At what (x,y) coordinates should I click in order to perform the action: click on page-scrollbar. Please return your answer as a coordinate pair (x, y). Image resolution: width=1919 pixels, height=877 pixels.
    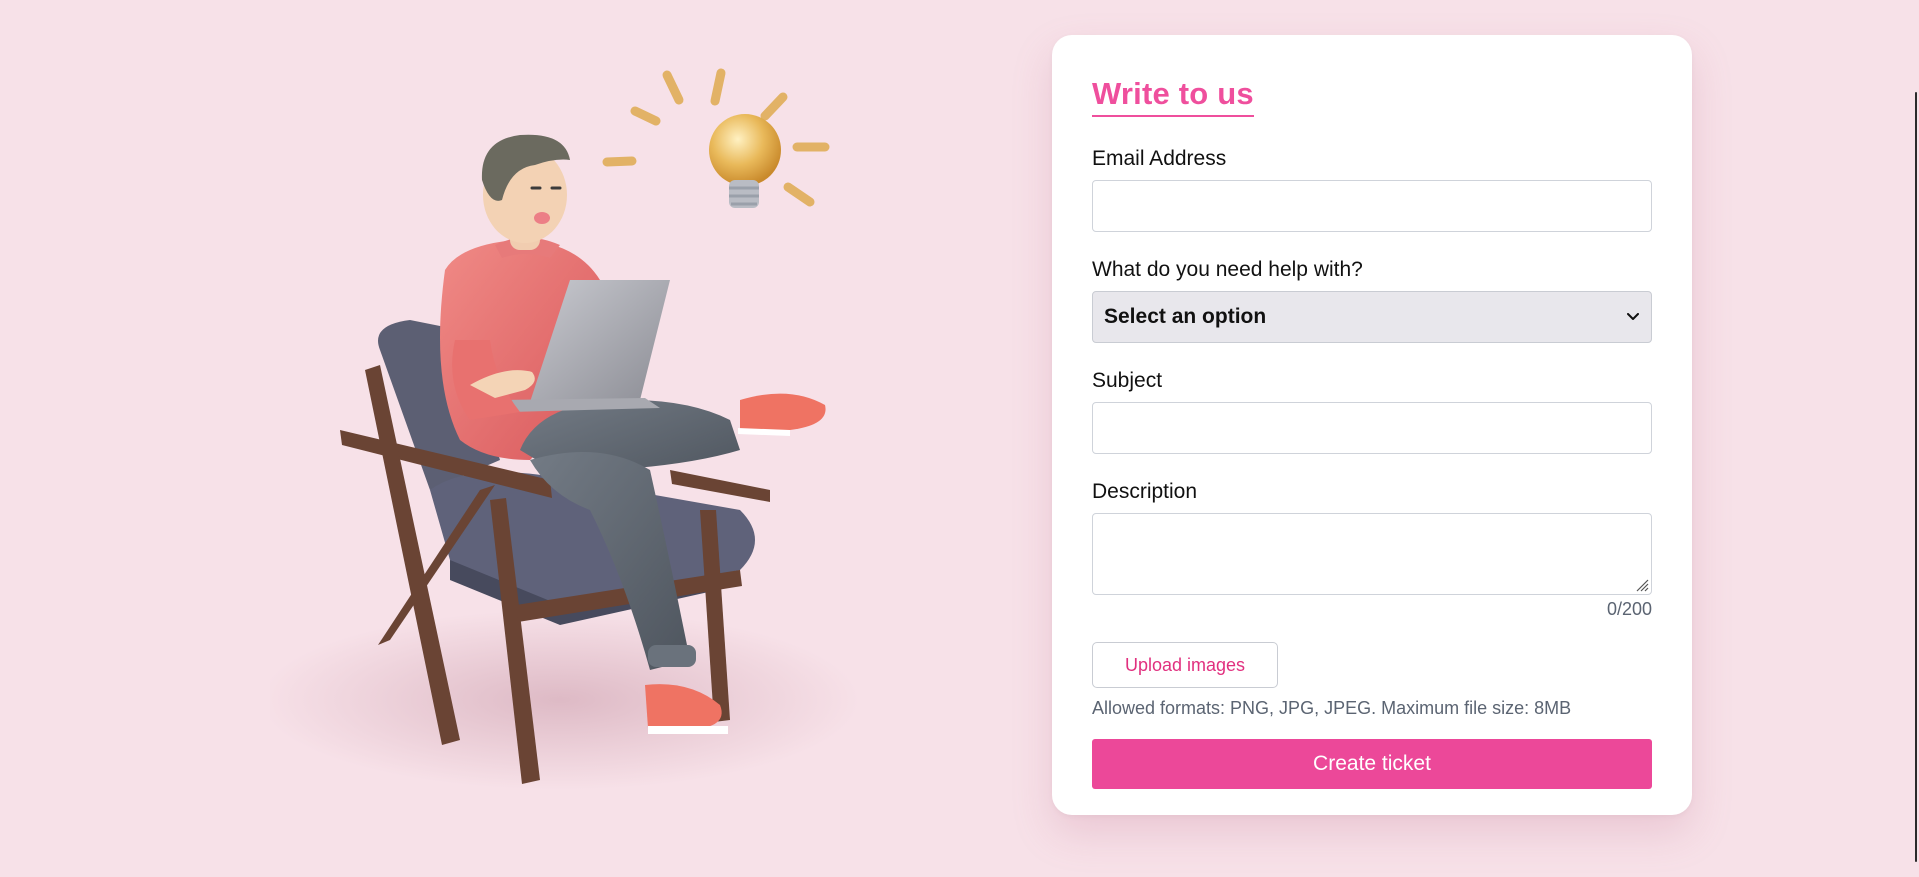
    Looking at the image, I should click on (1916, 438).